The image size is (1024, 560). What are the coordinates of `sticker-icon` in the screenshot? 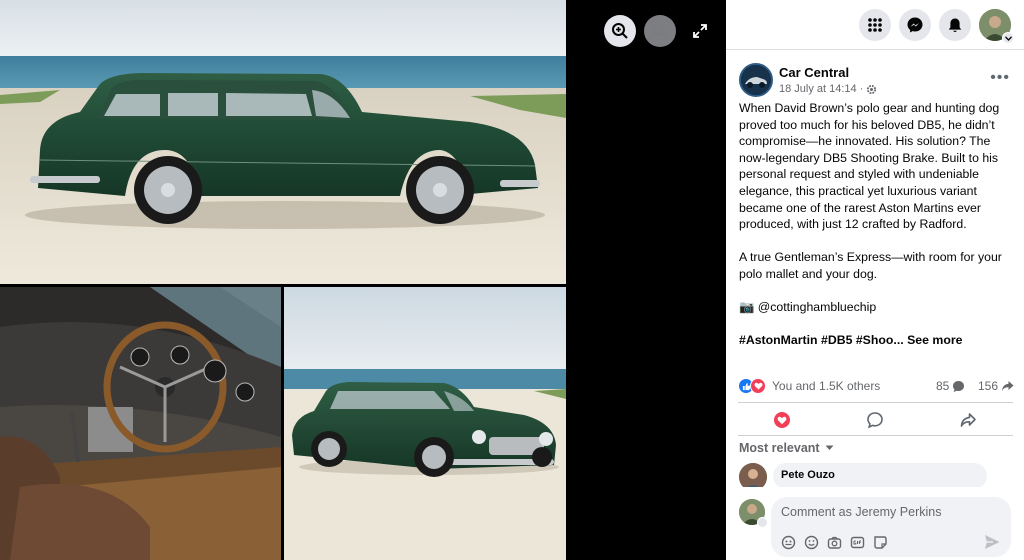 It's located at (880, 542).